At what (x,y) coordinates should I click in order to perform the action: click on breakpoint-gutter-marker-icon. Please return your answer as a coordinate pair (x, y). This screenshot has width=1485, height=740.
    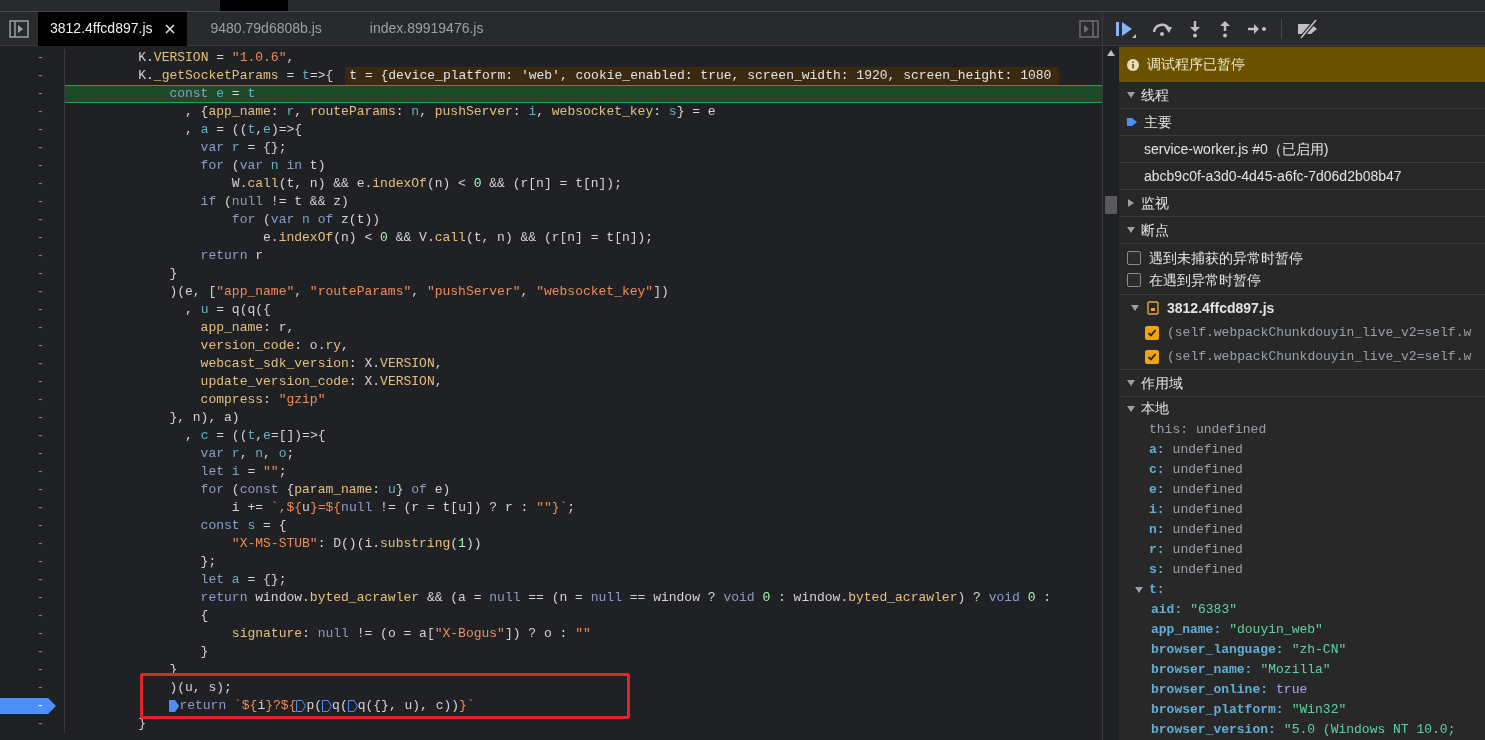
    Looking at the image, I should click on (28, 706).